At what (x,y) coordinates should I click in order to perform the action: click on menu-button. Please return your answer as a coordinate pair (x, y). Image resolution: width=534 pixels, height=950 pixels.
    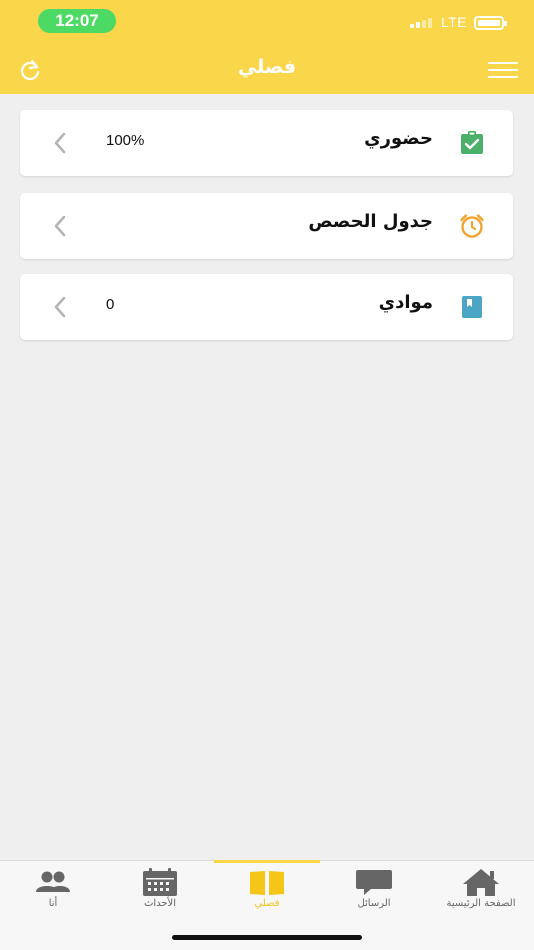
    Looking at the image, I should click on (503, 70).